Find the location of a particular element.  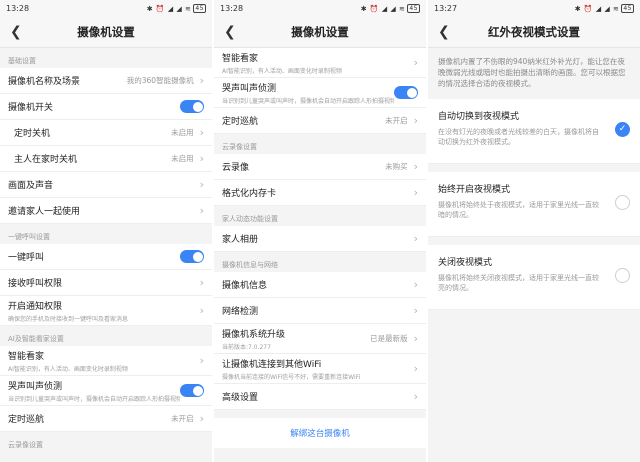

picture-sound-row: 画面及声音 › is located at coordinates (106, 185).